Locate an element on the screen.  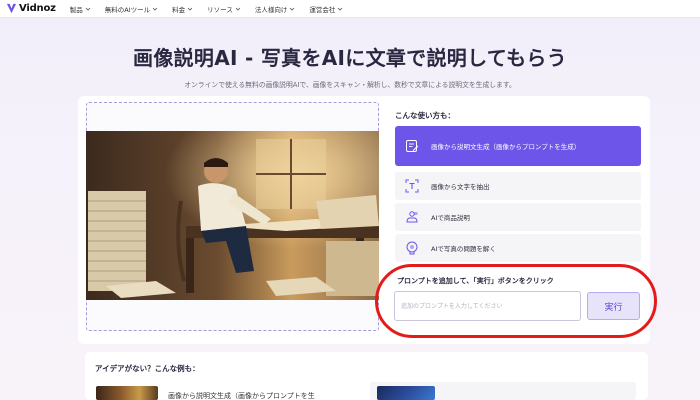
nav-item-resources: リソース is located at coordinates (224, 9).